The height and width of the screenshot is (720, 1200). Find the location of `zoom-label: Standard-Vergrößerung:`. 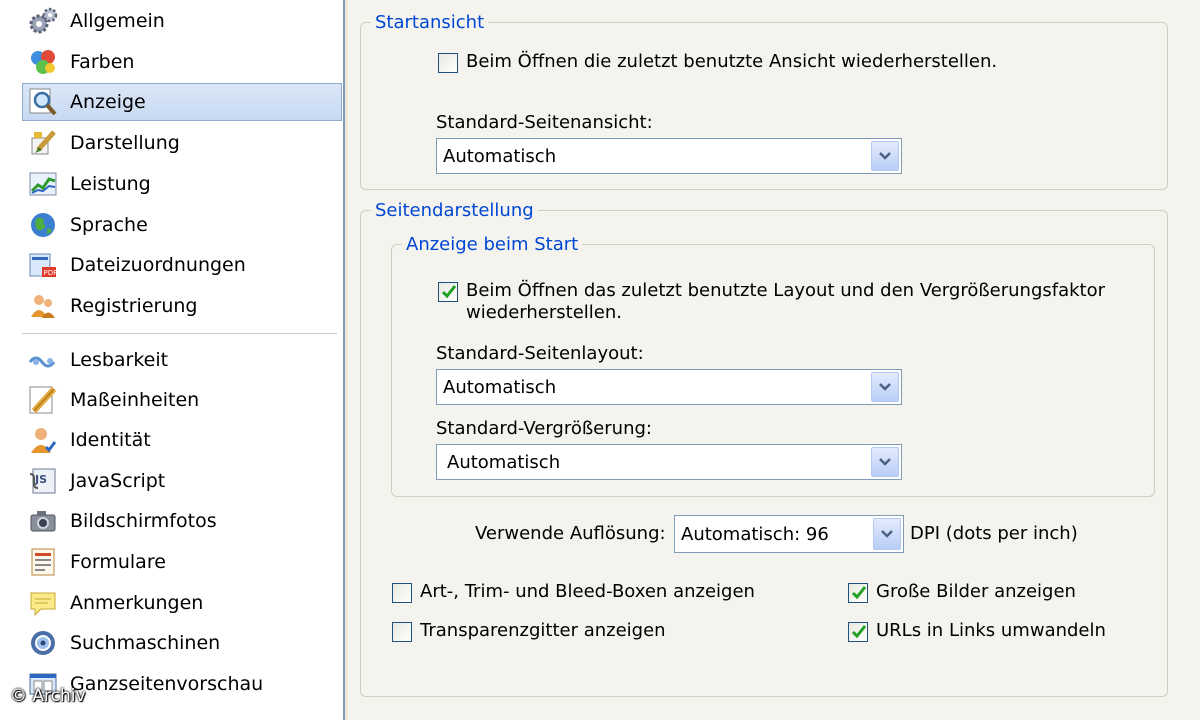

zoom-label: Standard-Vergrößerung: is located at coordinates (544, 428).